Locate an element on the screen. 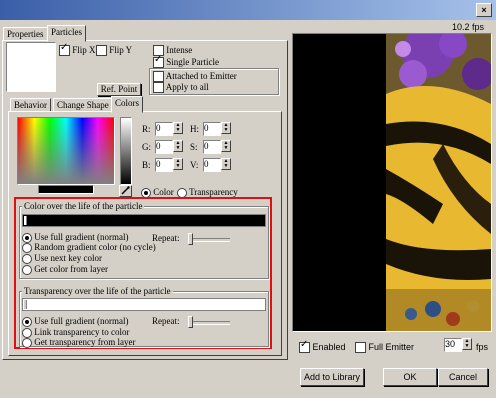 Image resolution: width=496 pixels, height=398 pixels. single-particle-checkbox: Single Particle is located at coordinates (186, 62).